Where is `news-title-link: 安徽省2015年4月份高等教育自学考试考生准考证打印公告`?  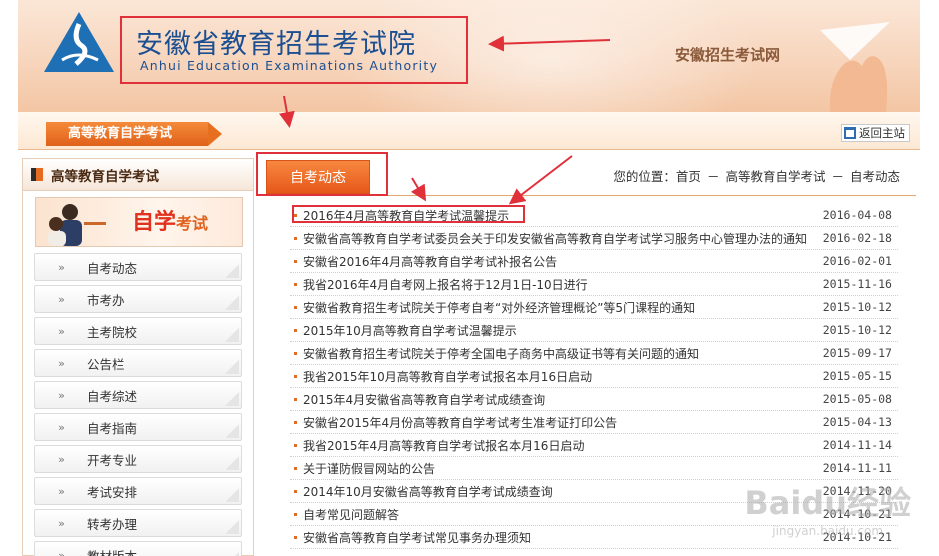
news-title-link: 安徽省2015年4月份高等教育自学考试考生准考证打印公告 is located at coordinates (453, 422).